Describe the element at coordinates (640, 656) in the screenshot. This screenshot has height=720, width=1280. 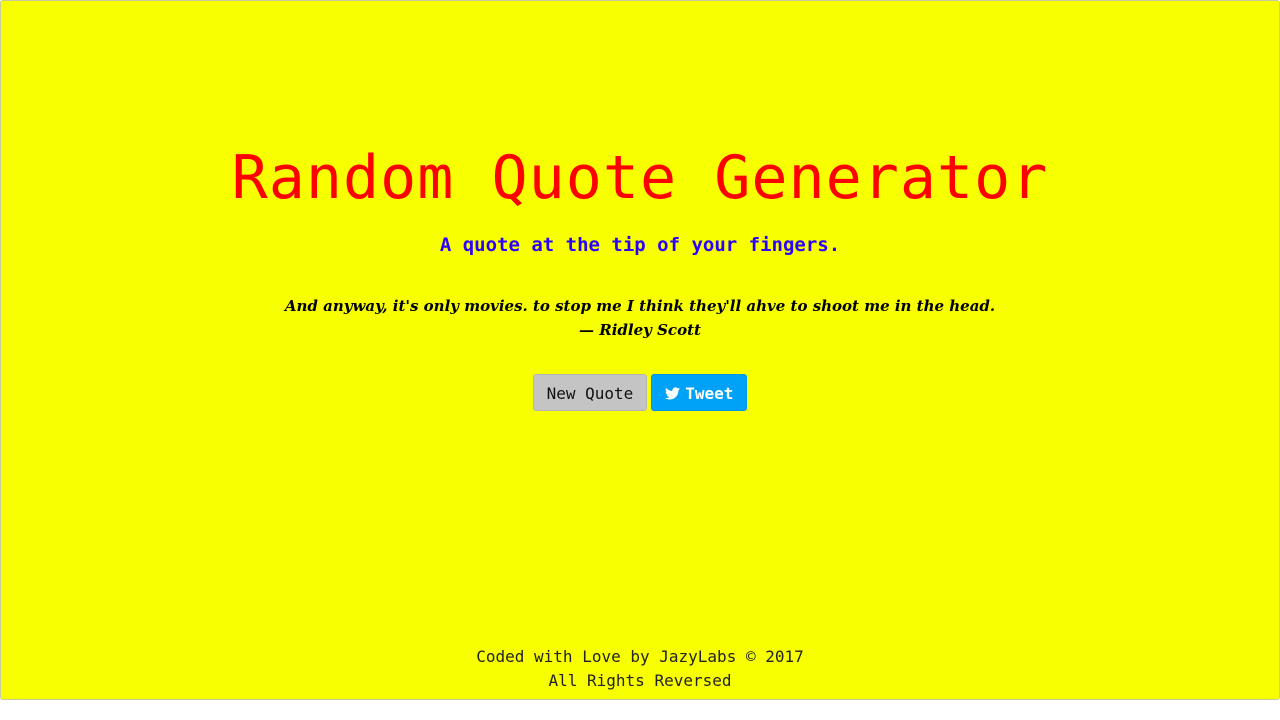
I see `footer-credit: Coded with Love by JazyLabs © 2017` at that location.